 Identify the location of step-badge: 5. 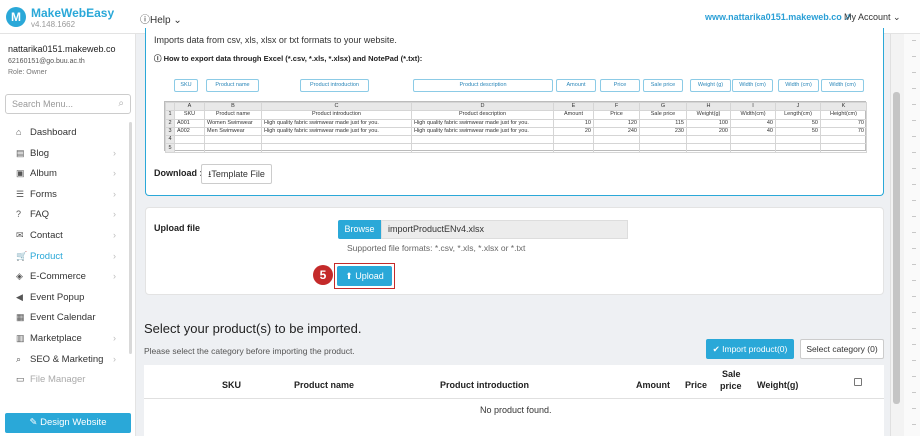
(323, 275).